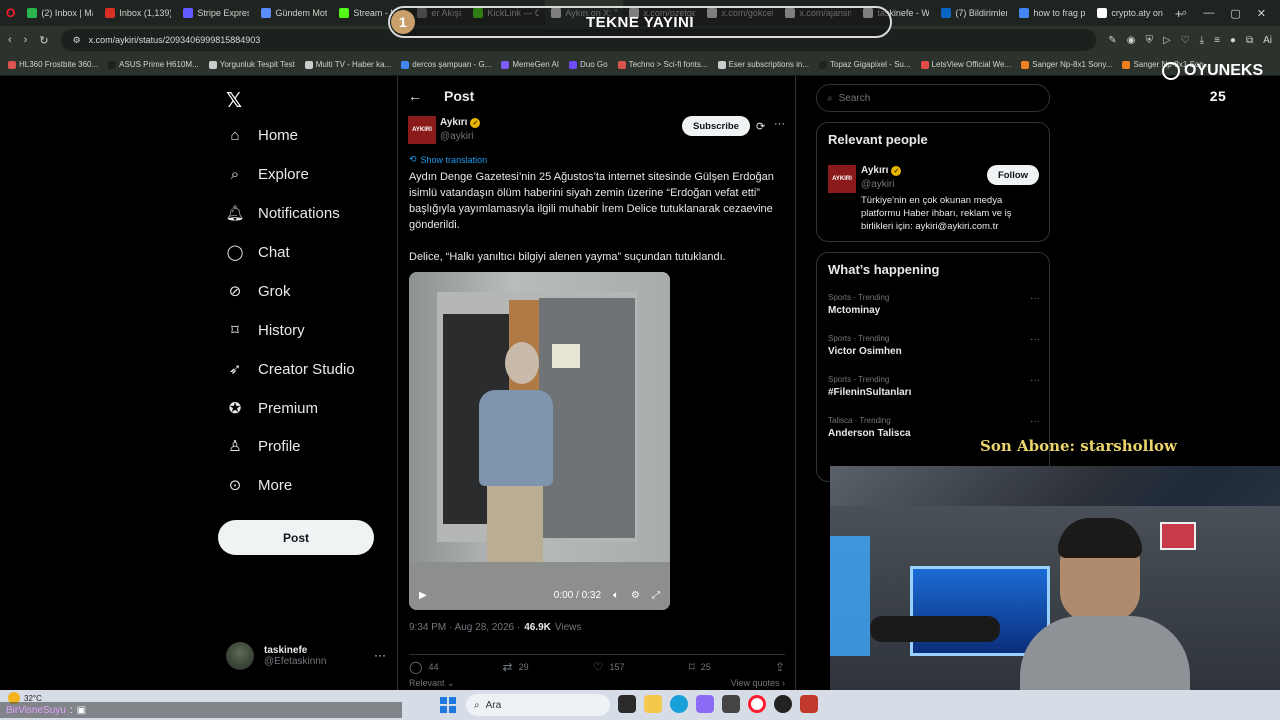  Describe the element at coordinates (1131, 40) in the screenshot. I see `camera-icon: ◉` at that location.